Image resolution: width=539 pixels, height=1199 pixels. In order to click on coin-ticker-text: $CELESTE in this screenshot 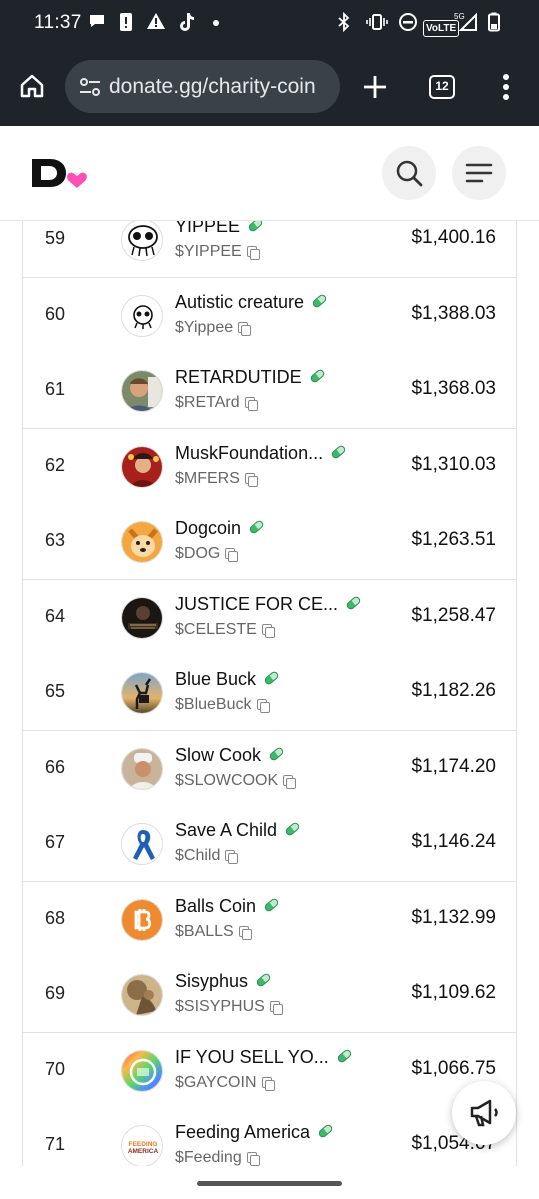, I will do `click(216, 629)`.